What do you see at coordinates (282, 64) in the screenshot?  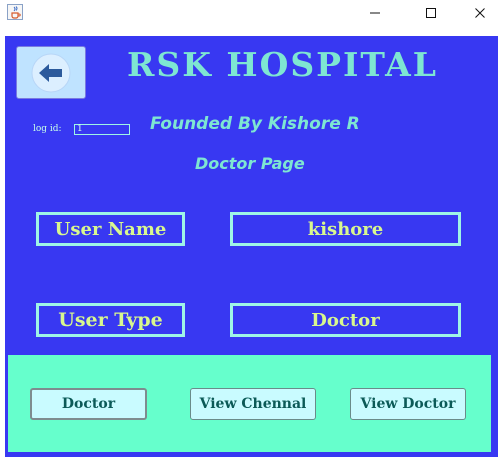 I see `hospital-title: RSK HOSPITAL` at bounding box center [282, 64].